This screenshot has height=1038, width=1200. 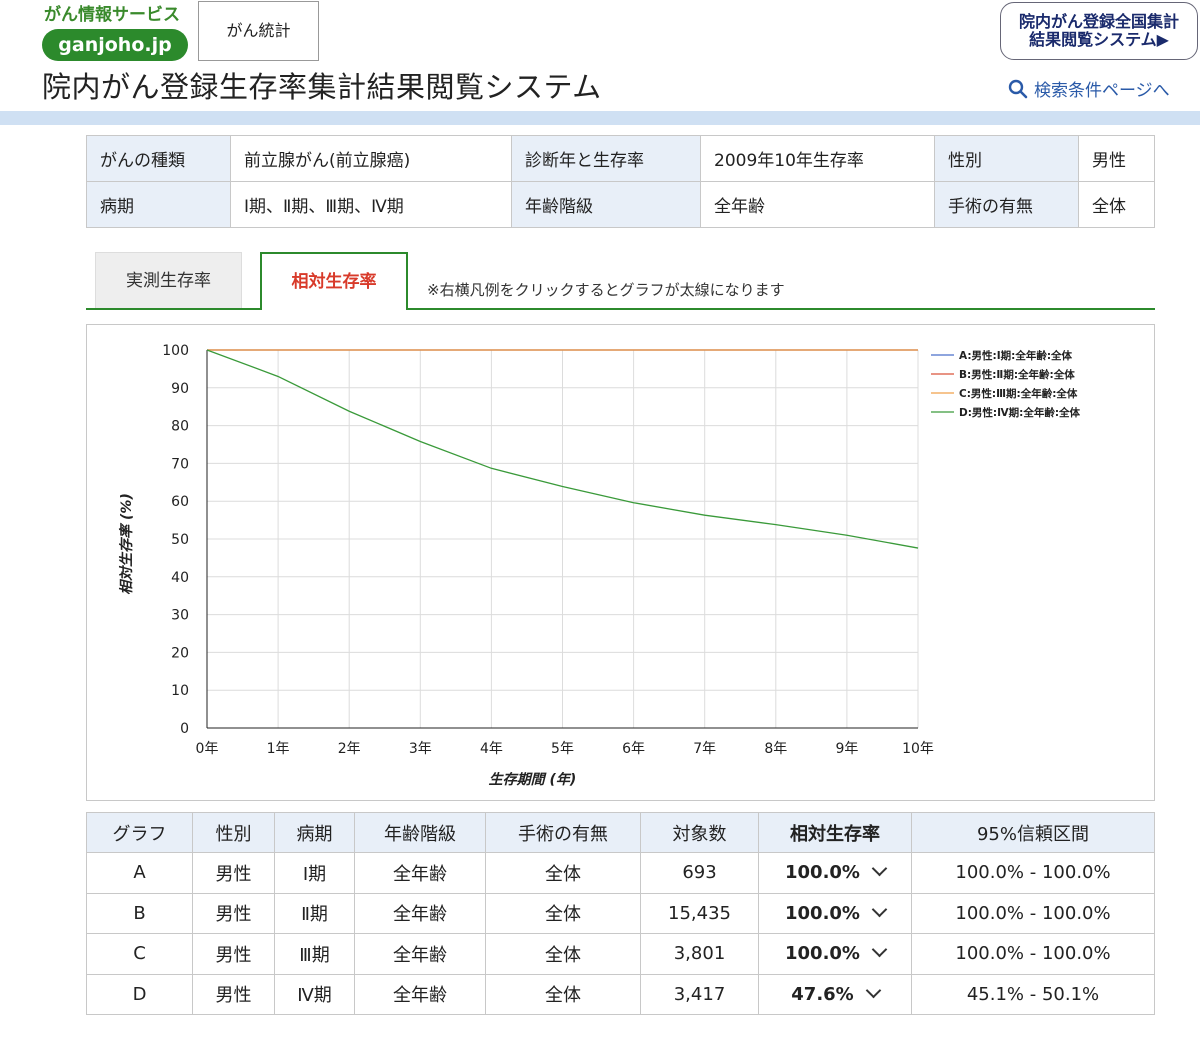 What do you see at coordinates (314, 913) in the screenshot?
I see `cell-stage: Ⅱ期` at bounding box center [314, 913].